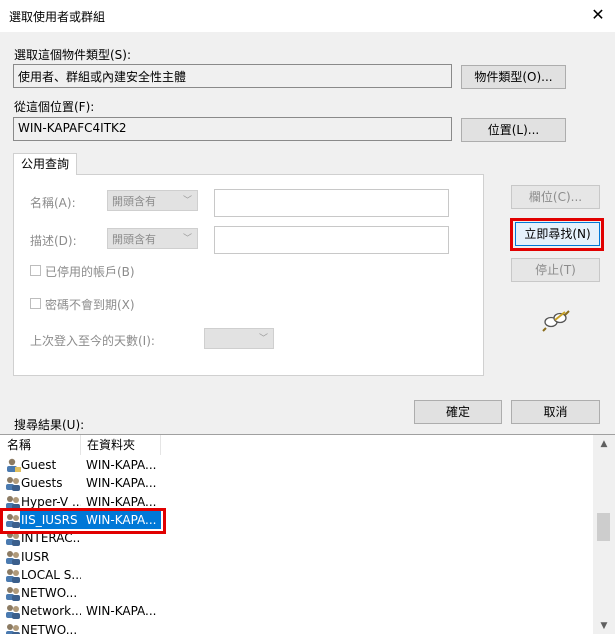  I want to click on name-input, so click(331, 203).